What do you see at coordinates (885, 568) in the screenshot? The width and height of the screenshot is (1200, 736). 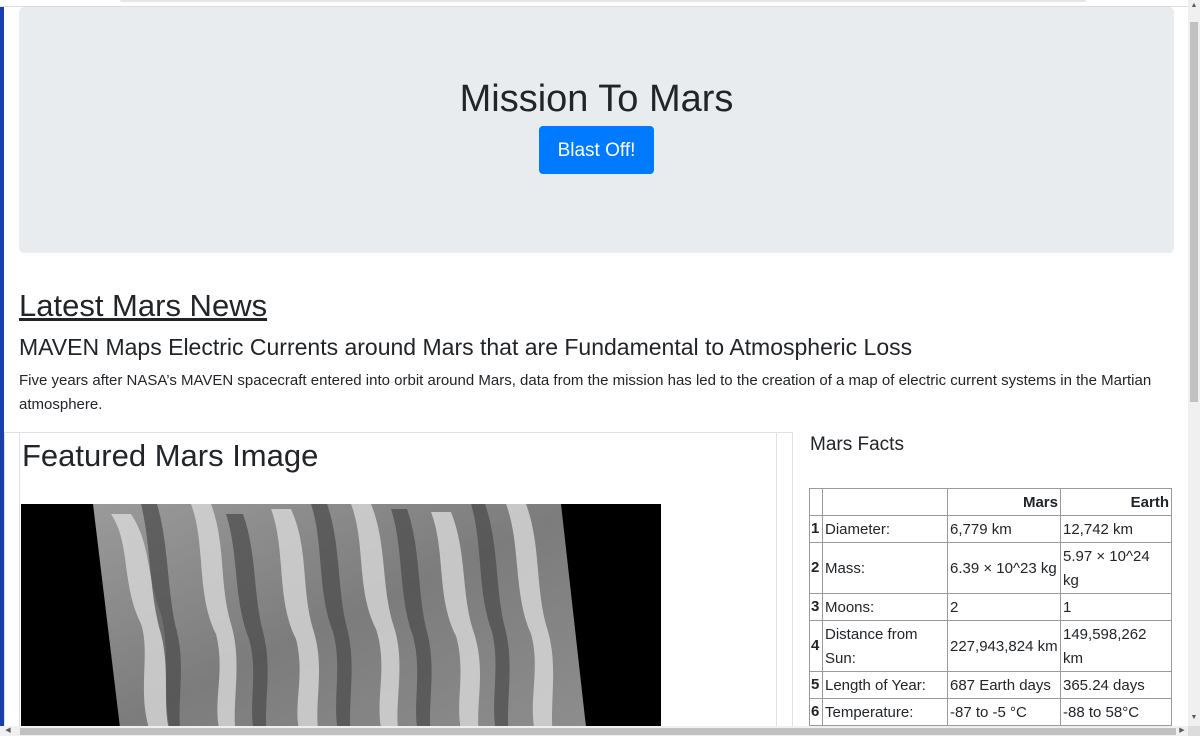 I see `row-label: Mass:` at bounding box center [885, 568].